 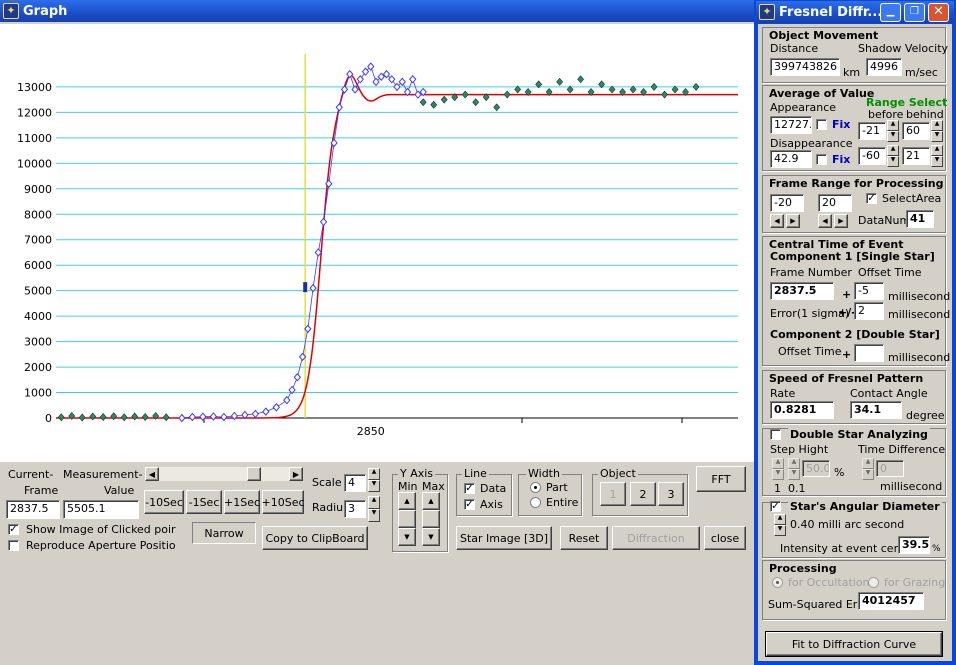 What do you see at coordinates (407, 537) in the screenshot?
I see `ymin-down-button: ▼` at bounding box center [407, 537].